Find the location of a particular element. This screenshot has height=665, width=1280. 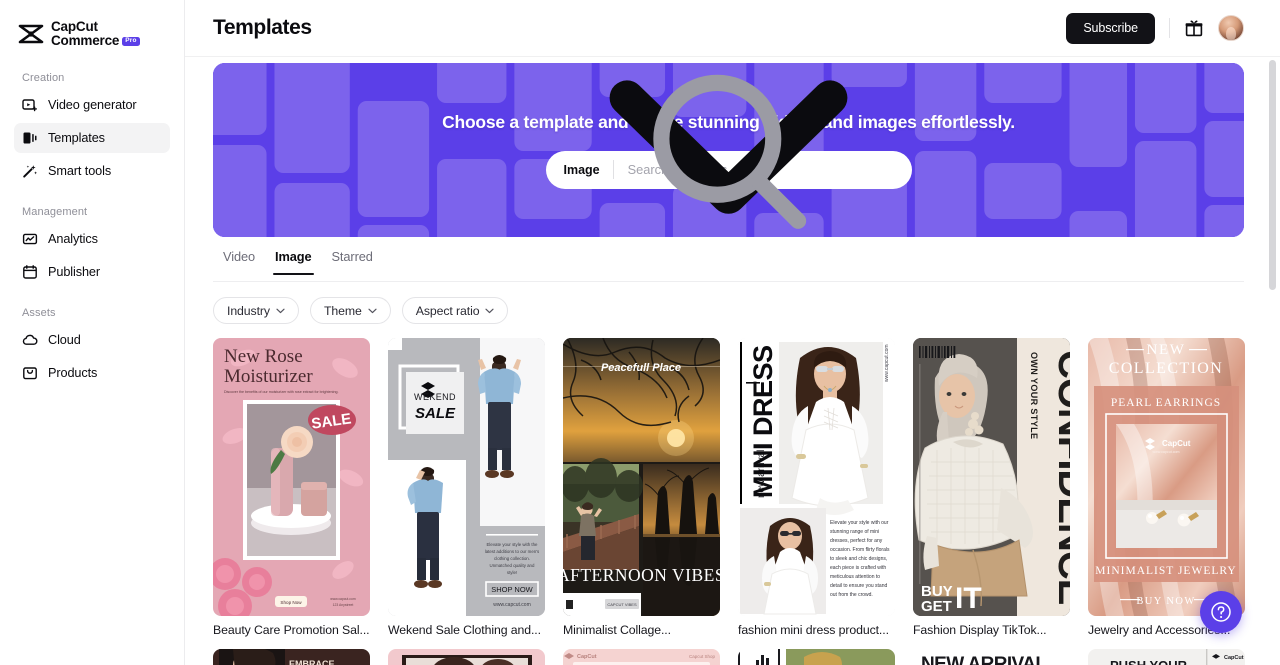

content-type-tabs: Video Image Starred is located at coordinates (728, 265).